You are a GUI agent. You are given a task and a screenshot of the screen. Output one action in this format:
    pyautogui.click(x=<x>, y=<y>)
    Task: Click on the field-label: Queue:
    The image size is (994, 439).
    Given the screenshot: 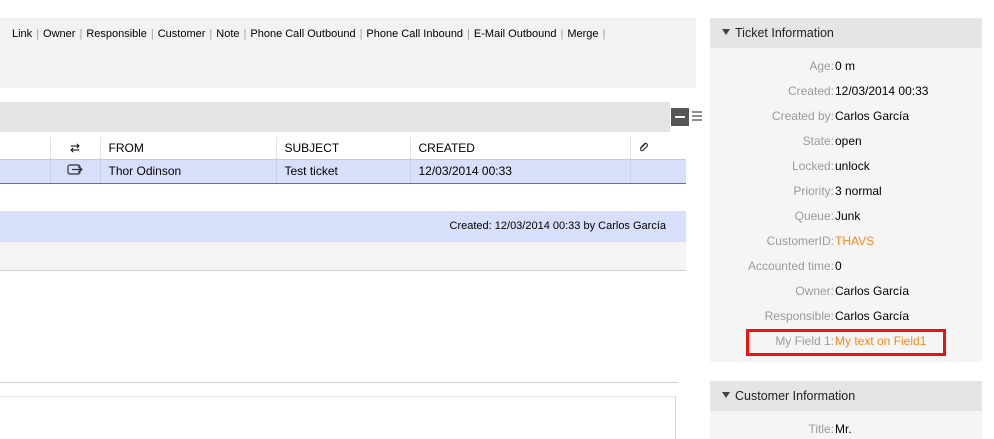 What is the action you would take?
    pyautogui.click(x=814, y=216)
    